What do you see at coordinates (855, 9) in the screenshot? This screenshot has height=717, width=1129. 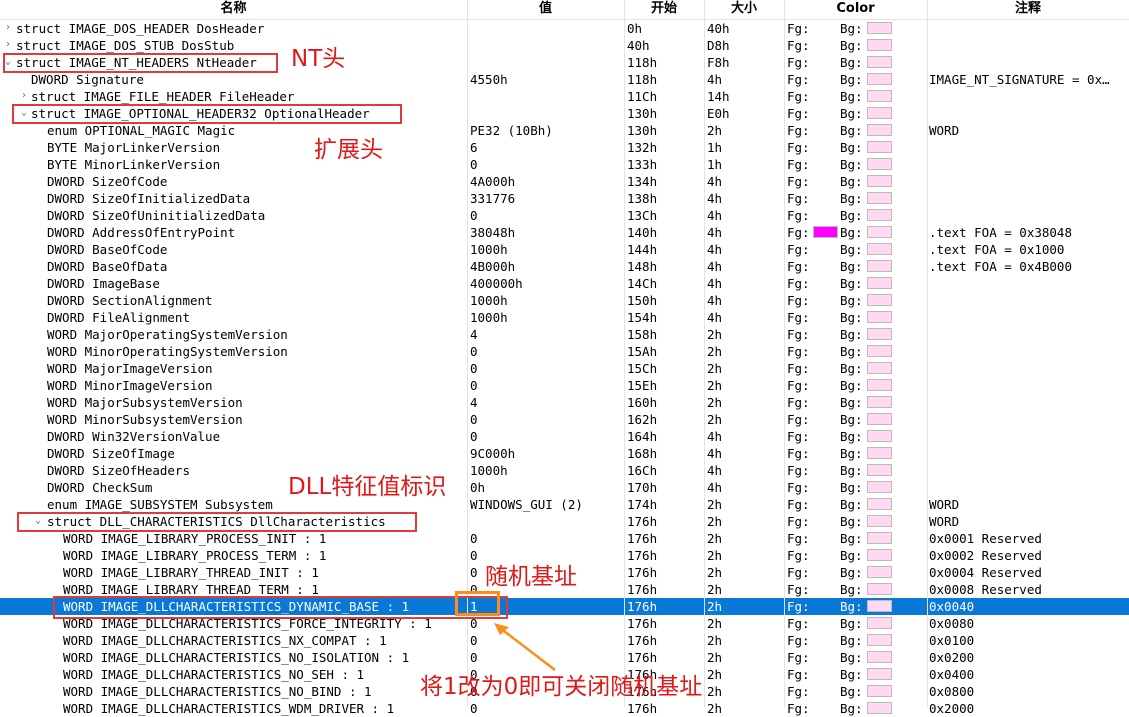 I see `column-header-color: Color` at bounding box center [855, 9].